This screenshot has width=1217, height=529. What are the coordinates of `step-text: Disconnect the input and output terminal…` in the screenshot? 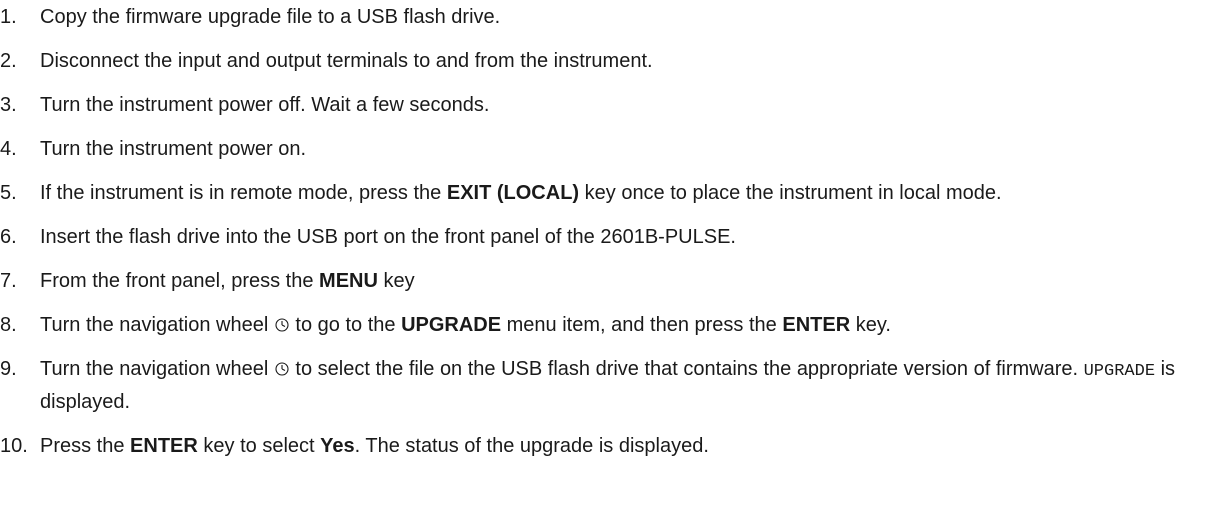 It's located at (346, 61).